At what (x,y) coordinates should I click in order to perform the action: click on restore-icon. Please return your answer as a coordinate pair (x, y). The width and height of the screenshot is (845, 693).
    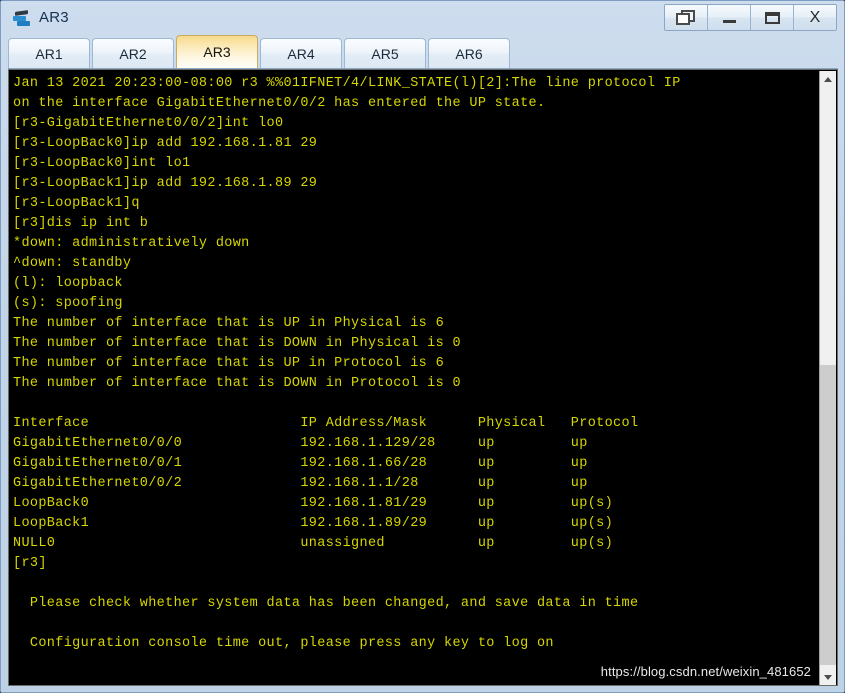
    Looking at the image, I should click on (686, 17).